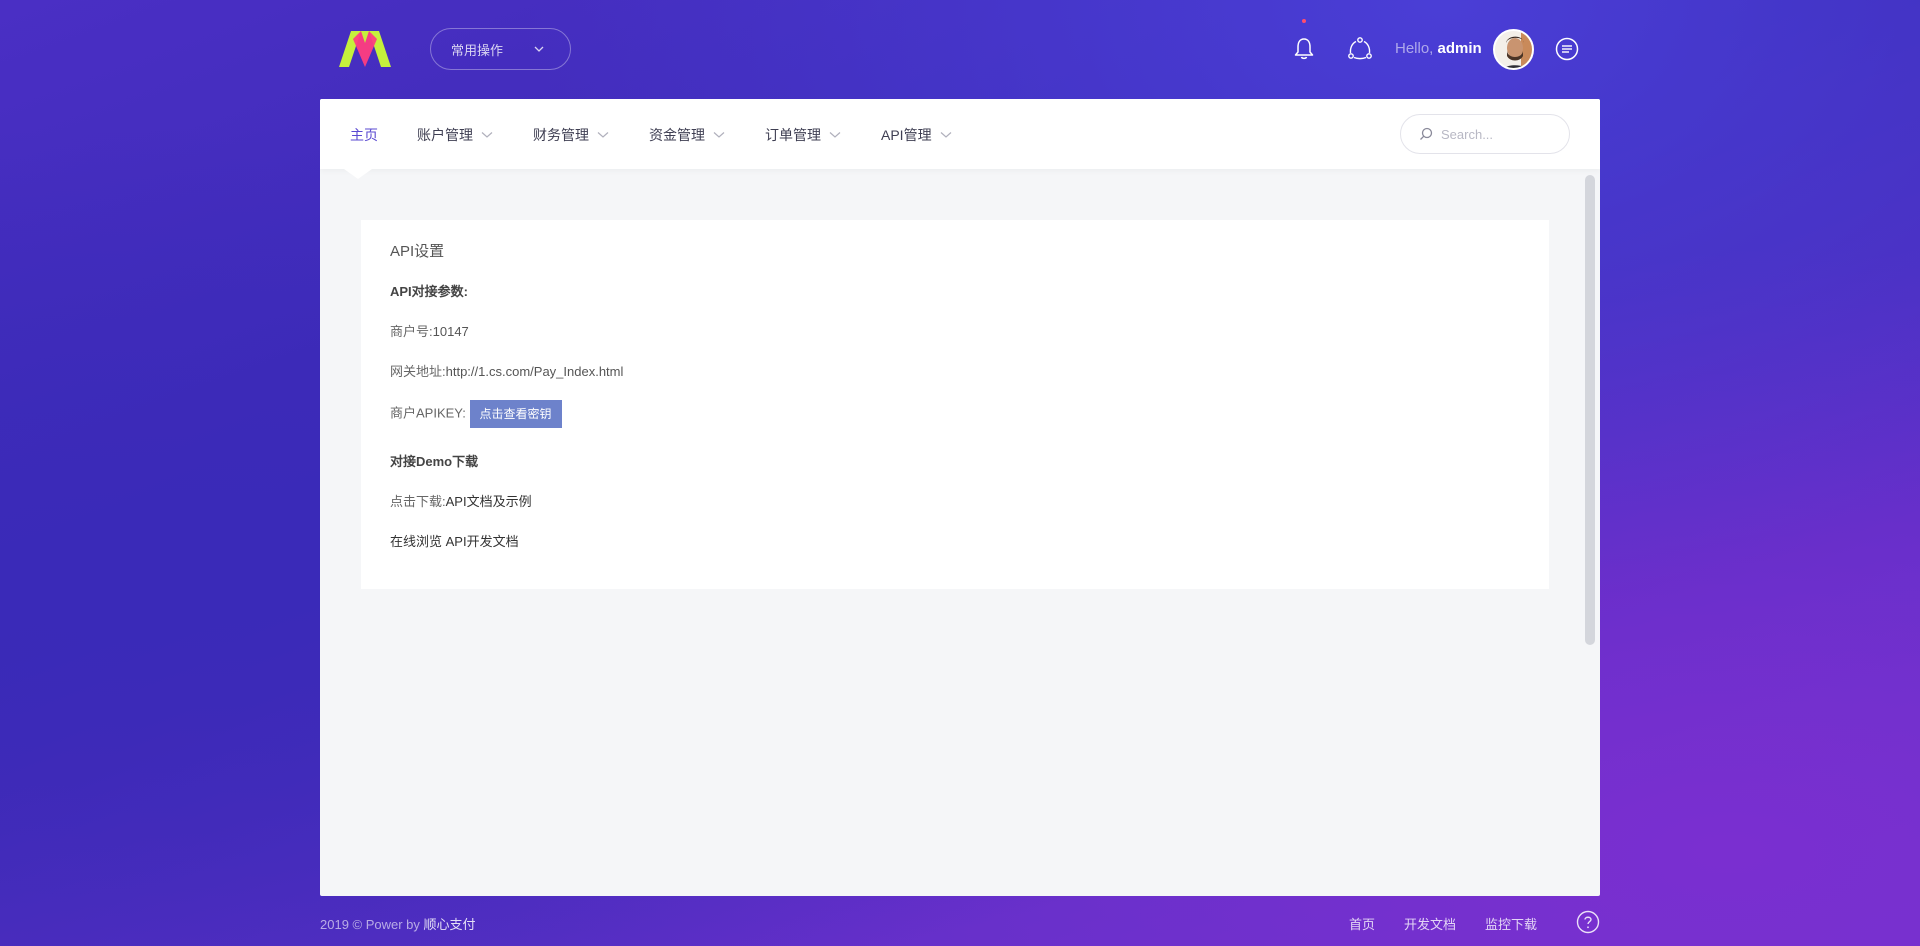 This screenshot has width=1920, height=946. What do you see at coordinates (418, 371) in the screenshot?
I see `gateway-label: 网关地址:` at bounding box center [418, 371].